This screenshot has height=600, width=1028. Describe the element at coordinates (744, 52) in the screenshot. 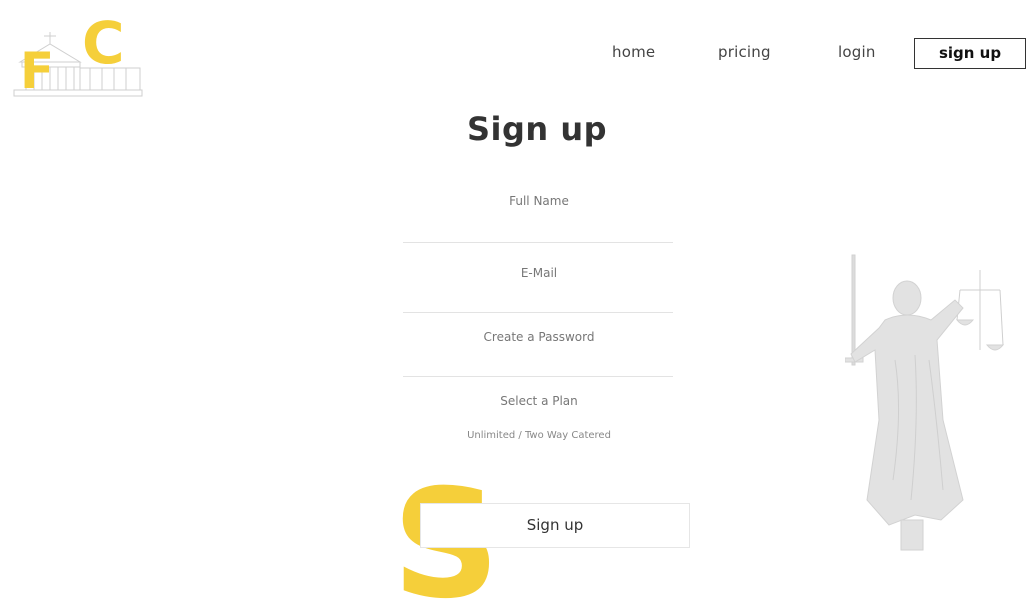

I see `nav-pricing-link: pricing` at that location.